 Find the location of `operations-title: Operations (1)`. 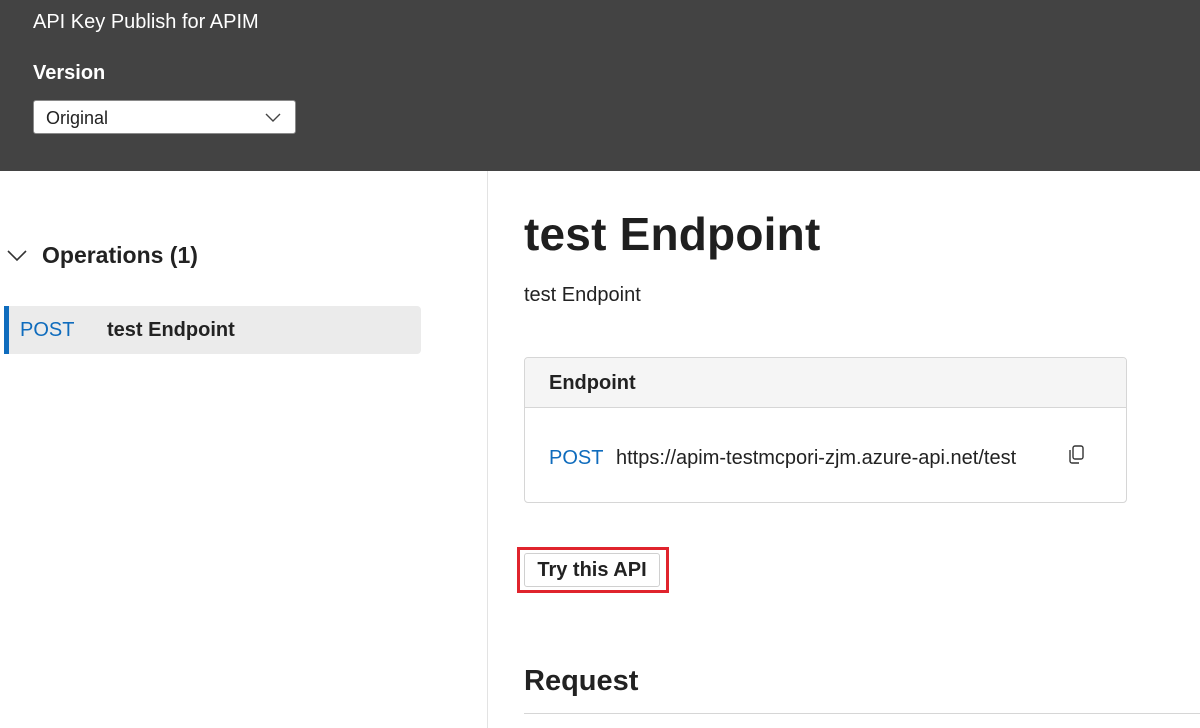

operations-title: Operations (1) is located at coordinates (120, 254).